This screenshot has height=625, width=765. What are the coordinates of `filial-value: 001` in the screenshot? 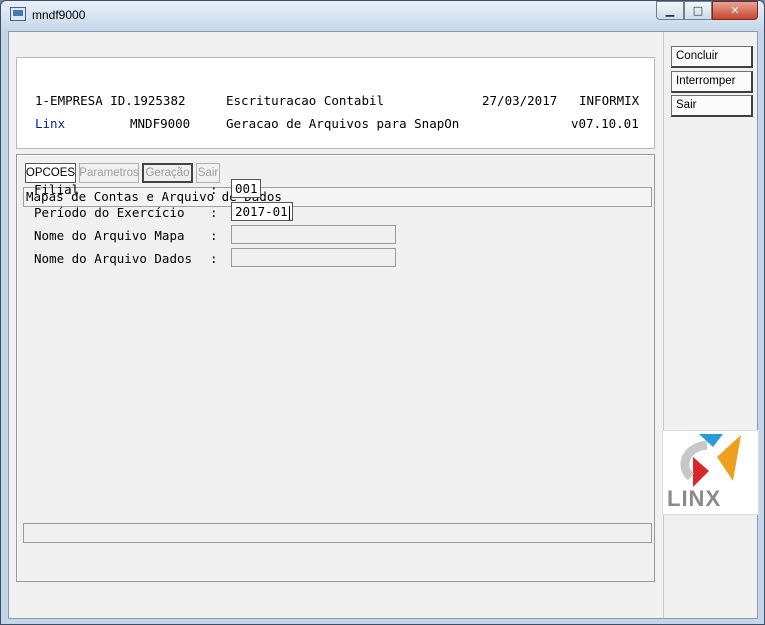 It's located at (246, 188).